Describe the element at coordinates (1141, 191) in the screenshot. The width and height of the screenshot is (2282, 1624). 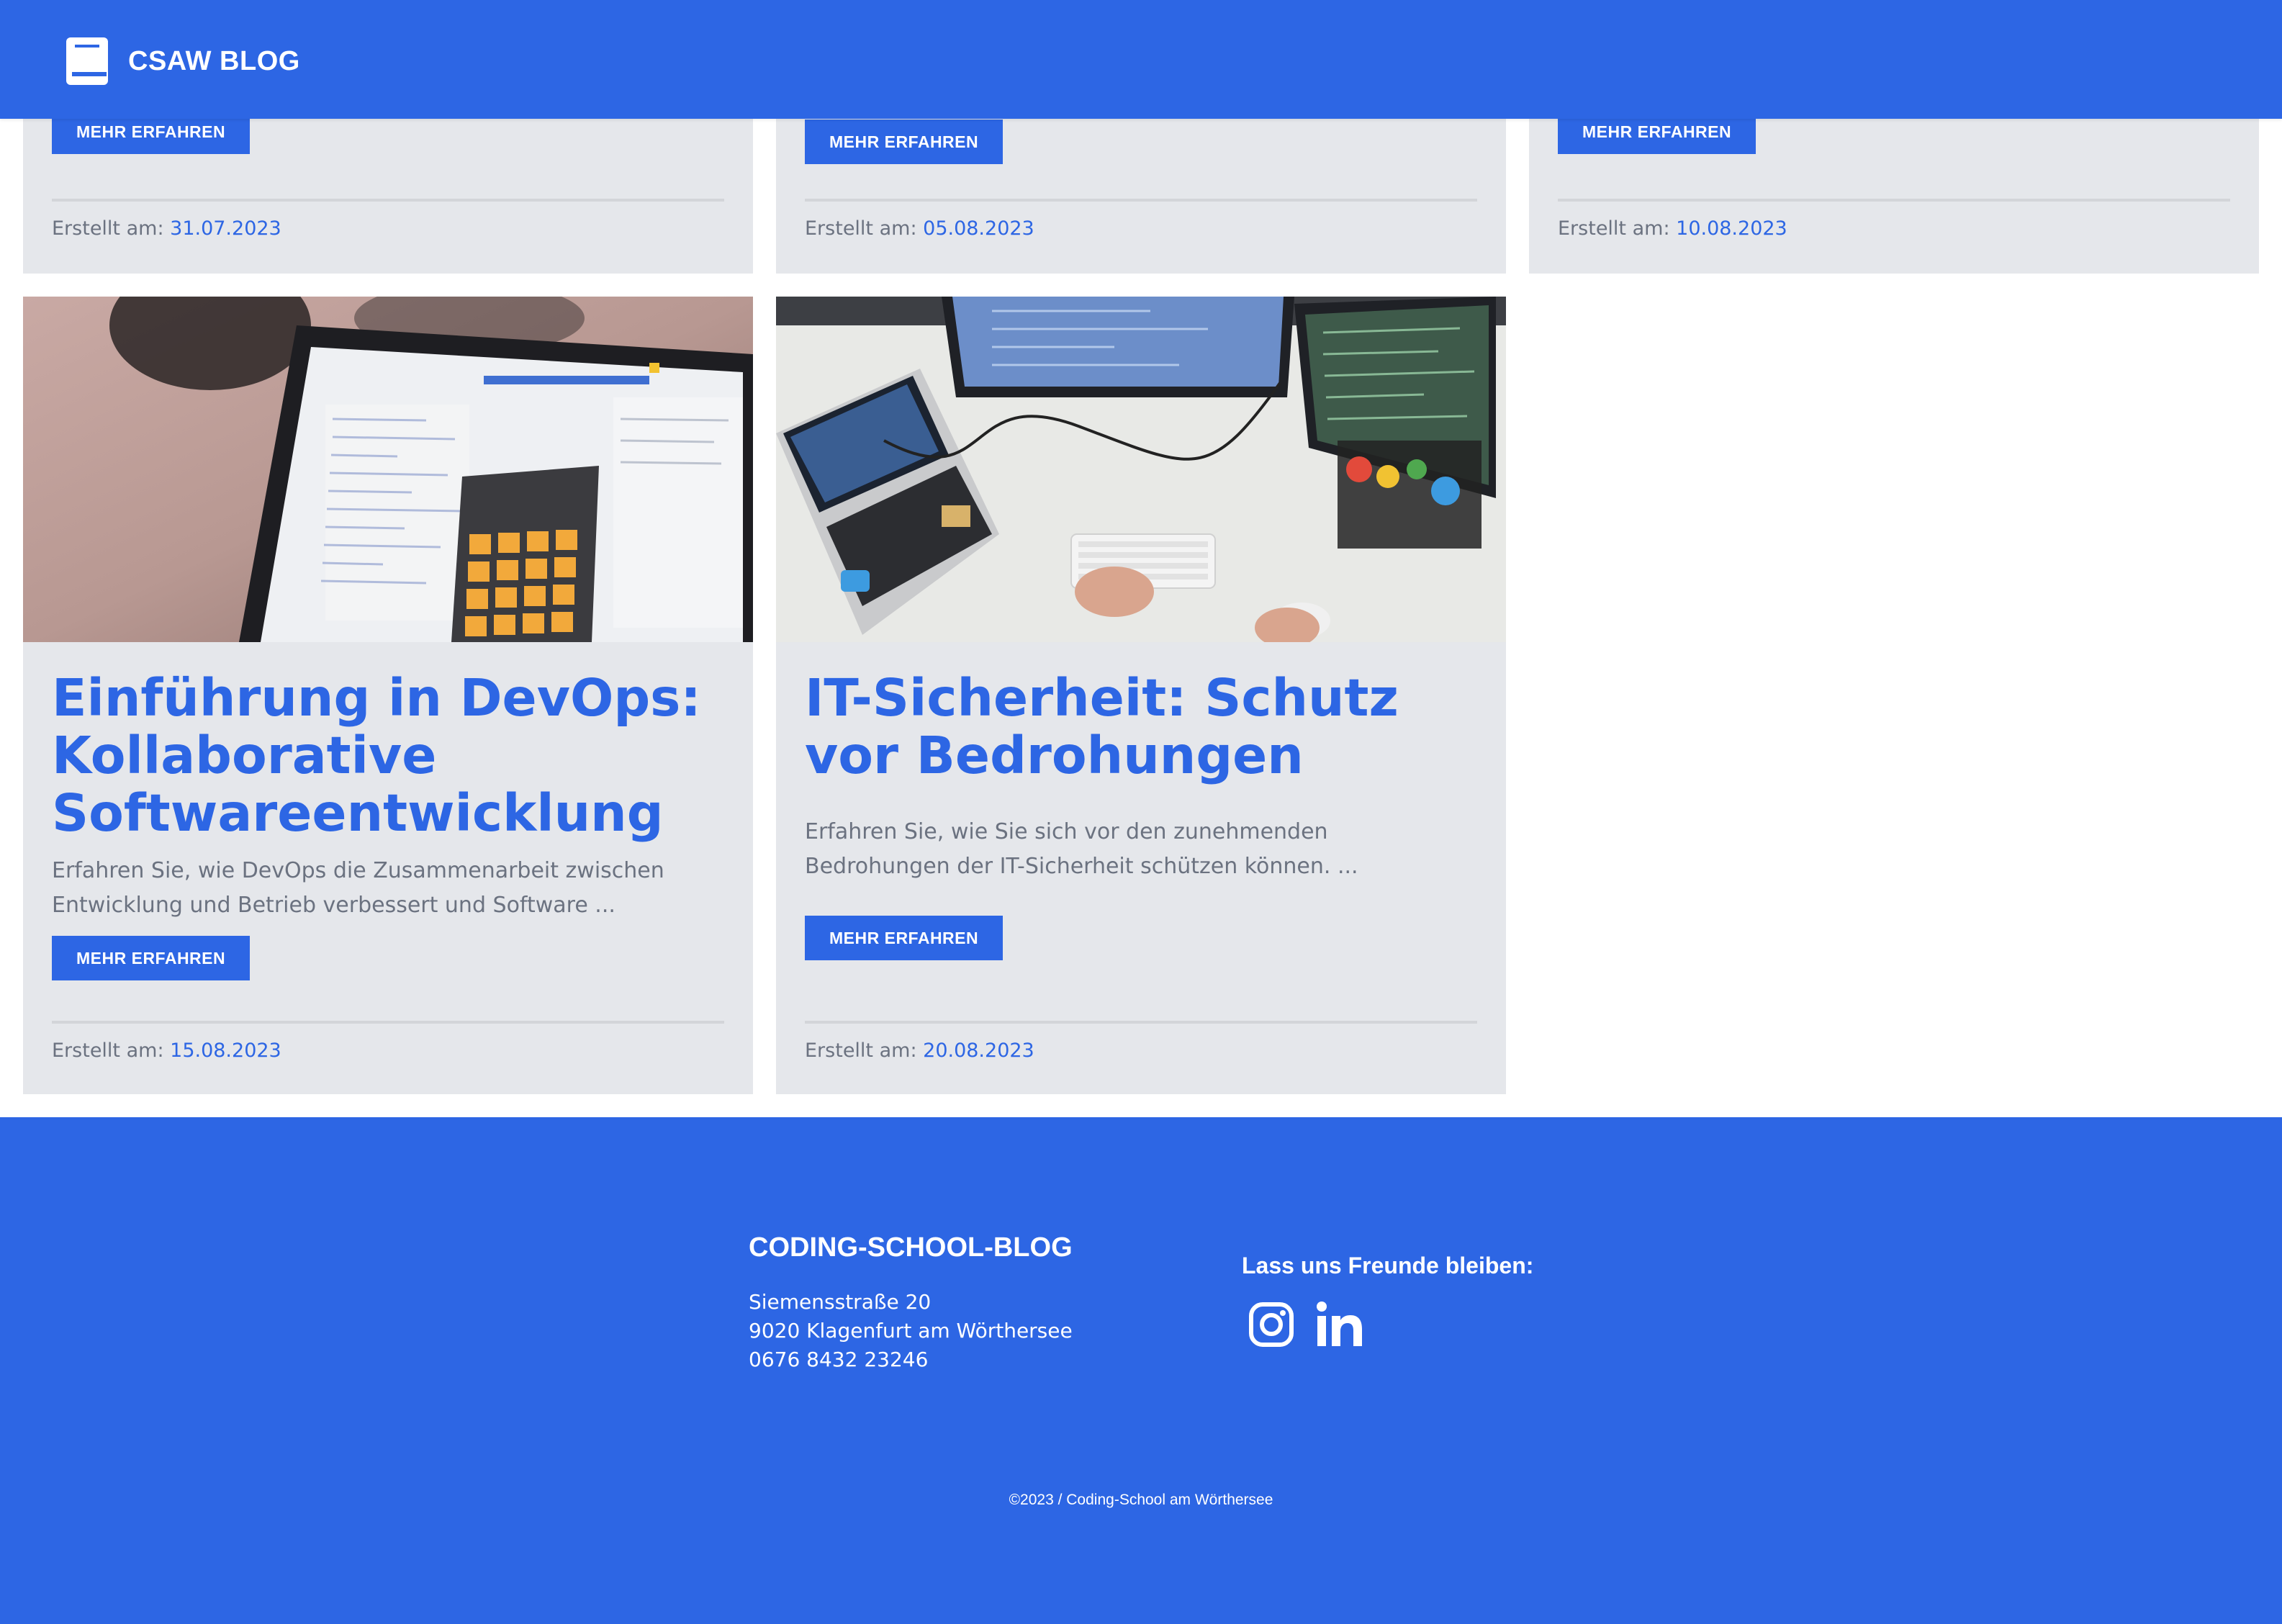
I see `post-card: MEHR ERFAHREN Erstellt am: 05.08.2023` at that location.